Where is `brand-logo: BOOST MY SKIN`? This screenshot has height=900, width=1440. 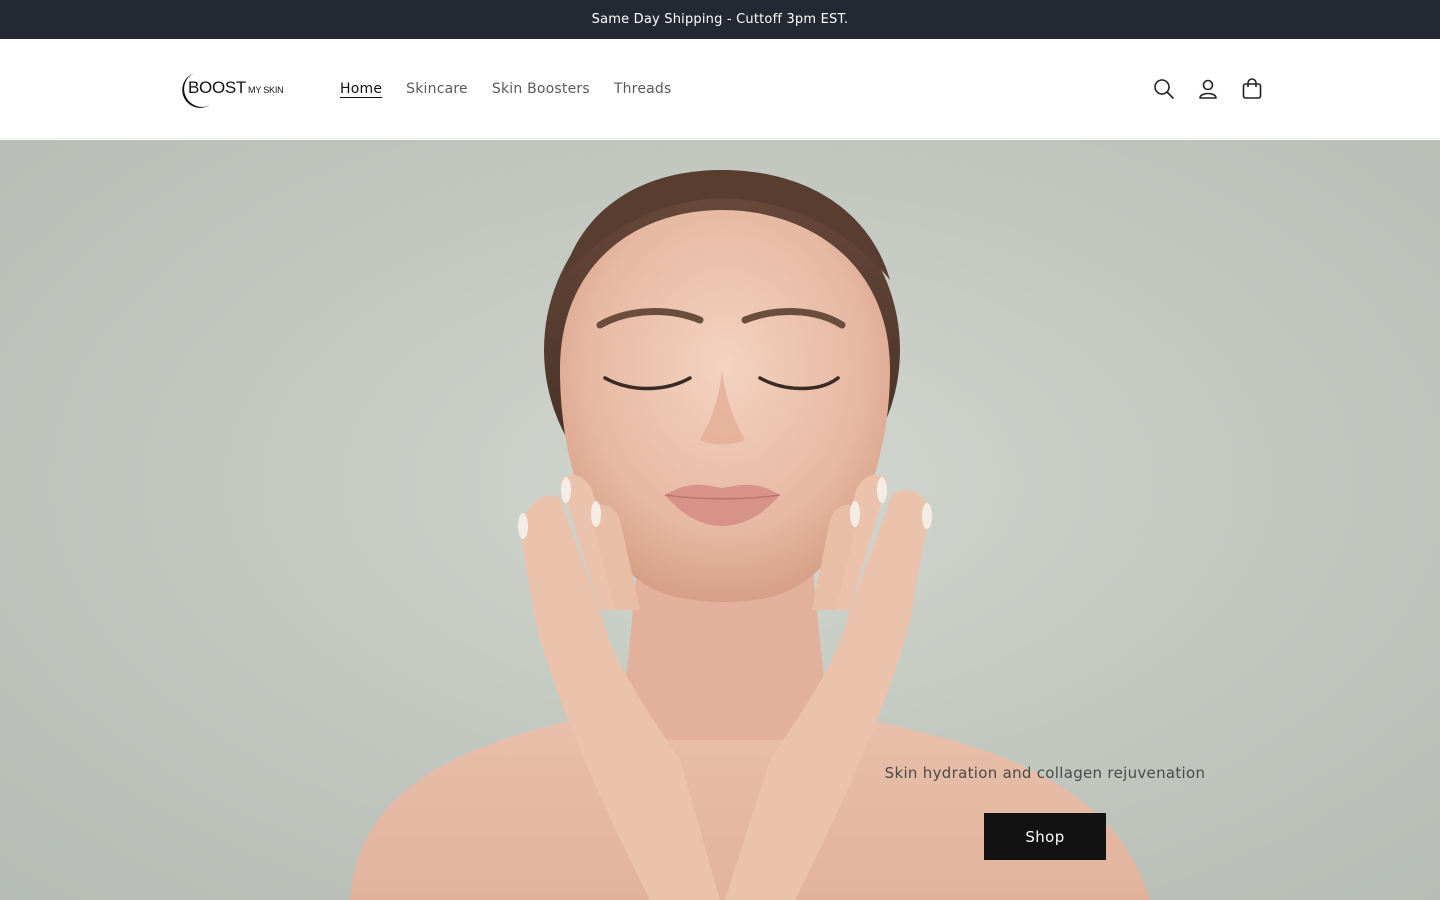 brand-logo: BOOST MY SKIN is located at coordinates (234, 90).